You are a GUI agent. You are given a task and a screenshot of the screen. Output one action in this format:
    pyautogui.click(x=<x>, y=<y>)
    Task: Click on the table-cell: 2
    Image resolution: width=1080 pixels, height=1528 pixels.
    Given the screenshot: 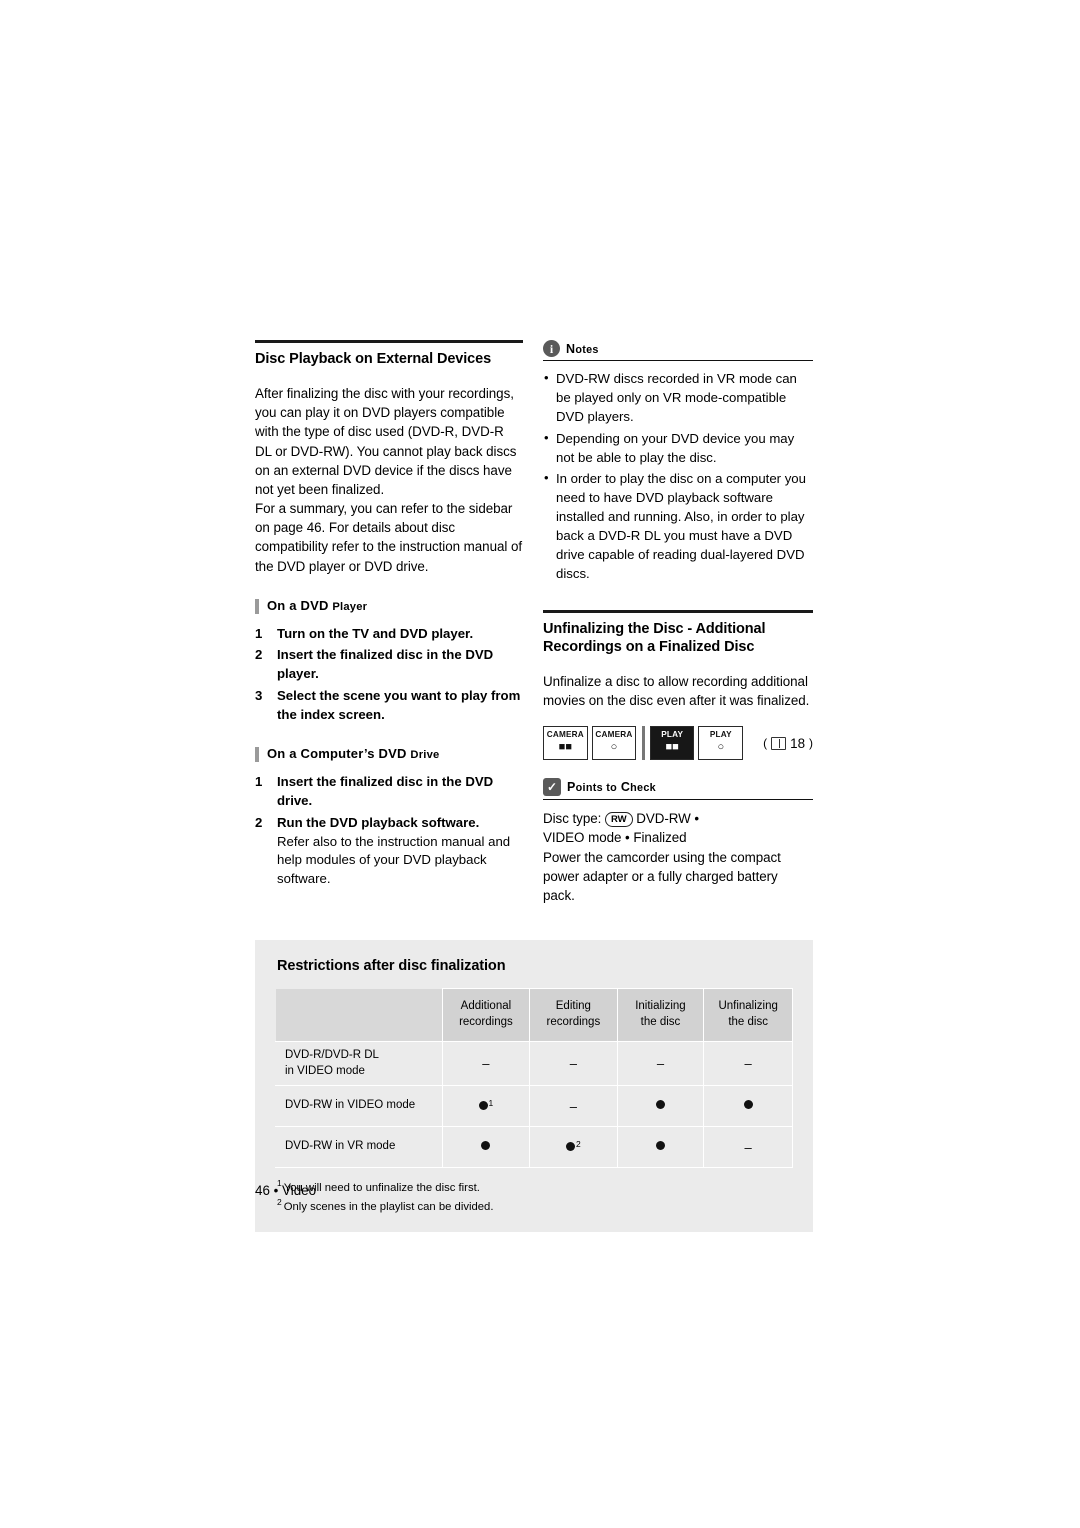 What is the action you would take?
    pyautogui.click(x=573, y=1147)
    